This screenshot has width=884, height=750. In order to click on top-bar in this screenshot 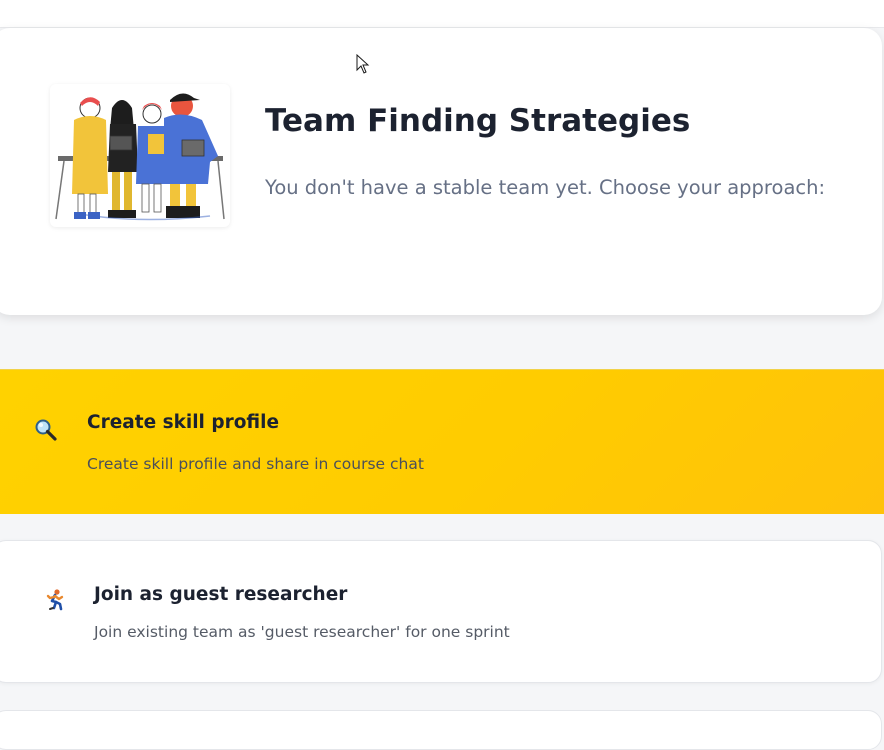, I will do `click(442, 14)`.